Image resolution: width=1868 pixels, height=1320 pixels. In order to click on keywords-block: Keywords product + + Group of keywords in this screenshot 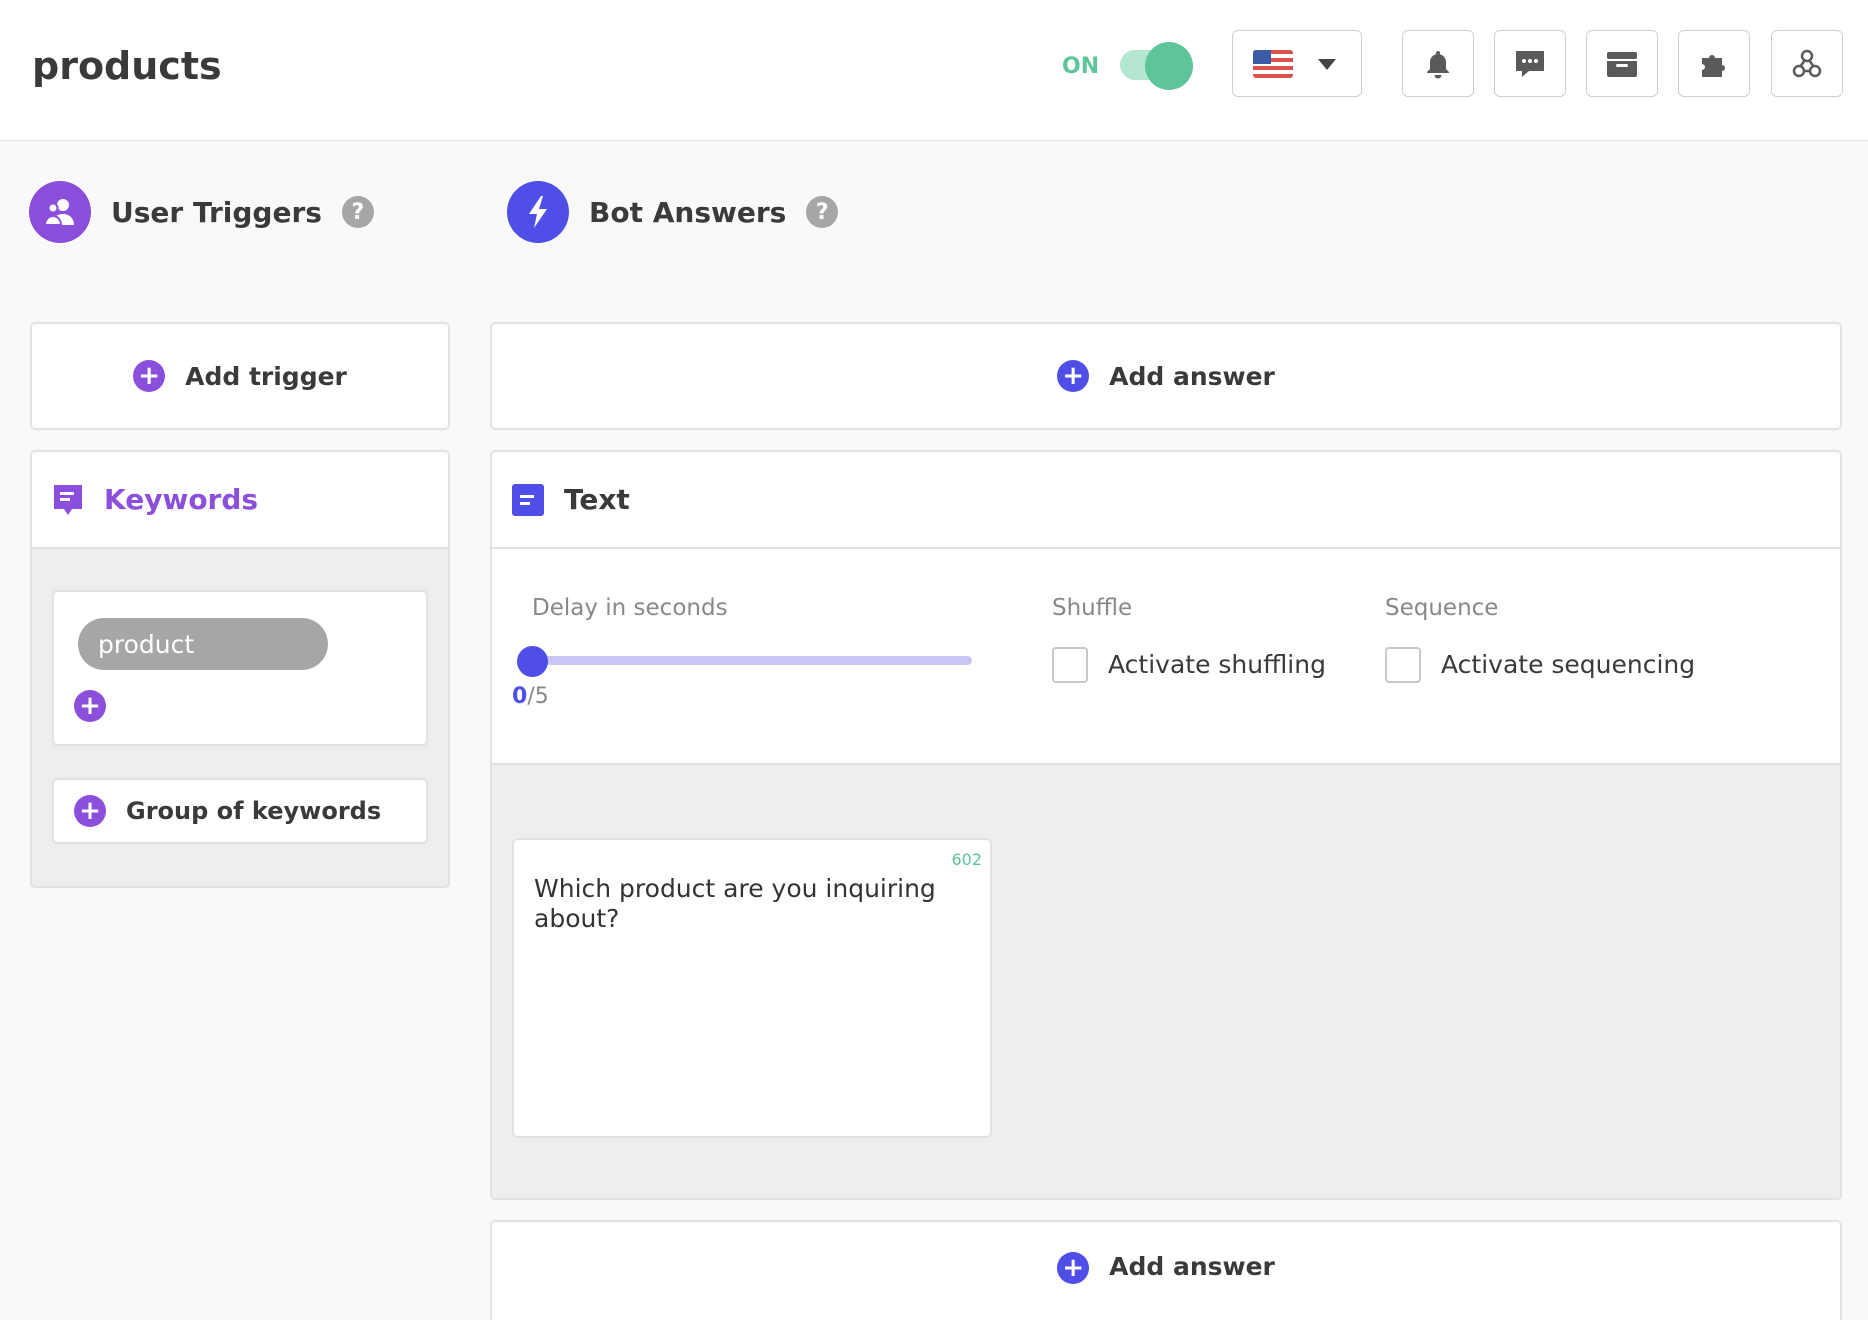, I will do `click(240, 669)`.